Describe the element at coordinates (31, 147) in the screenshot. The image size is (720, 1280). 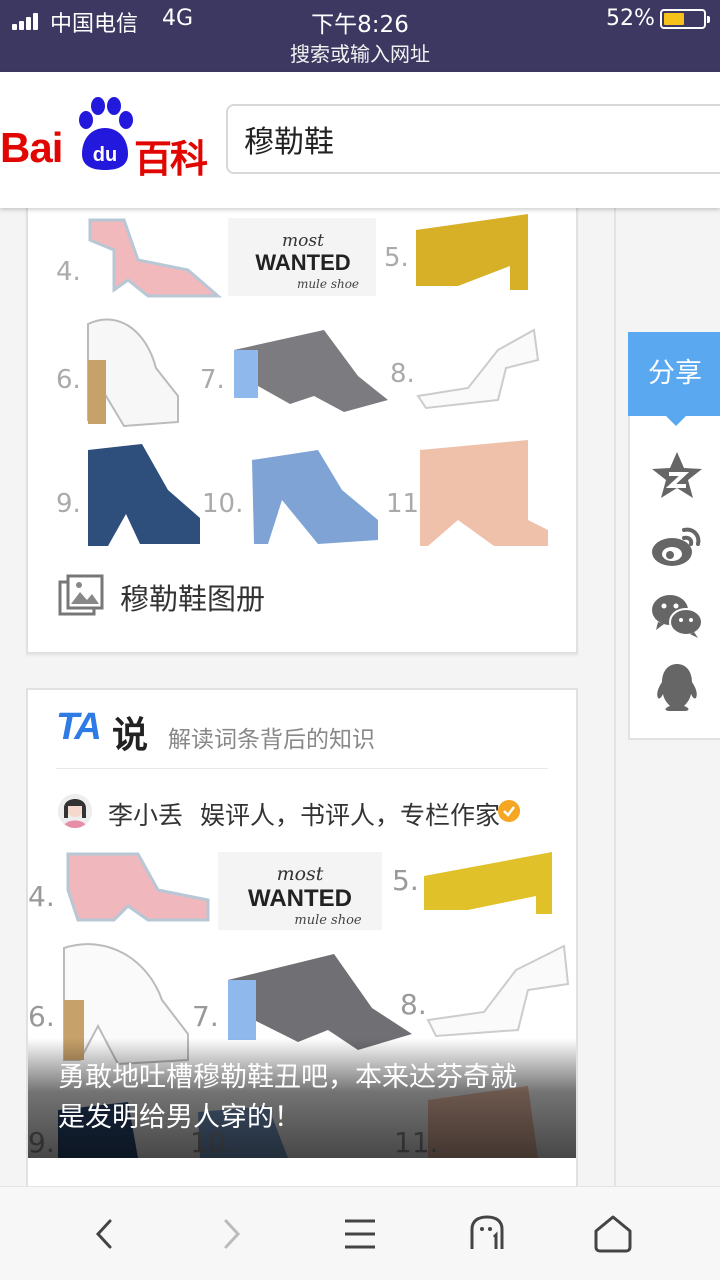
I see `logo-text-bai: Bai` at that location.